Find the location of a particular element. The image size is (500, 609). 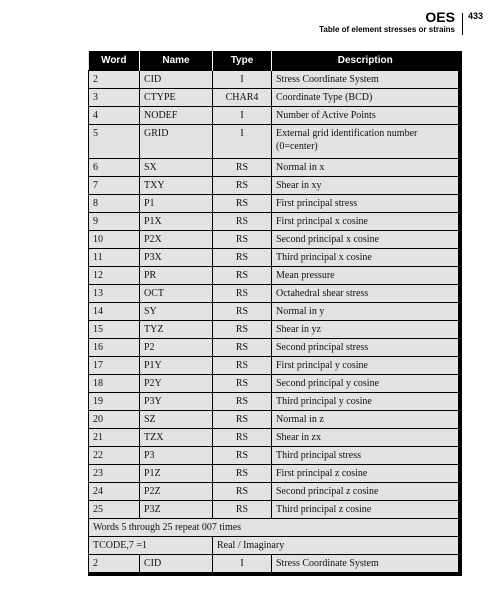

cell-name: SZ is located at coordinates (176, 419).